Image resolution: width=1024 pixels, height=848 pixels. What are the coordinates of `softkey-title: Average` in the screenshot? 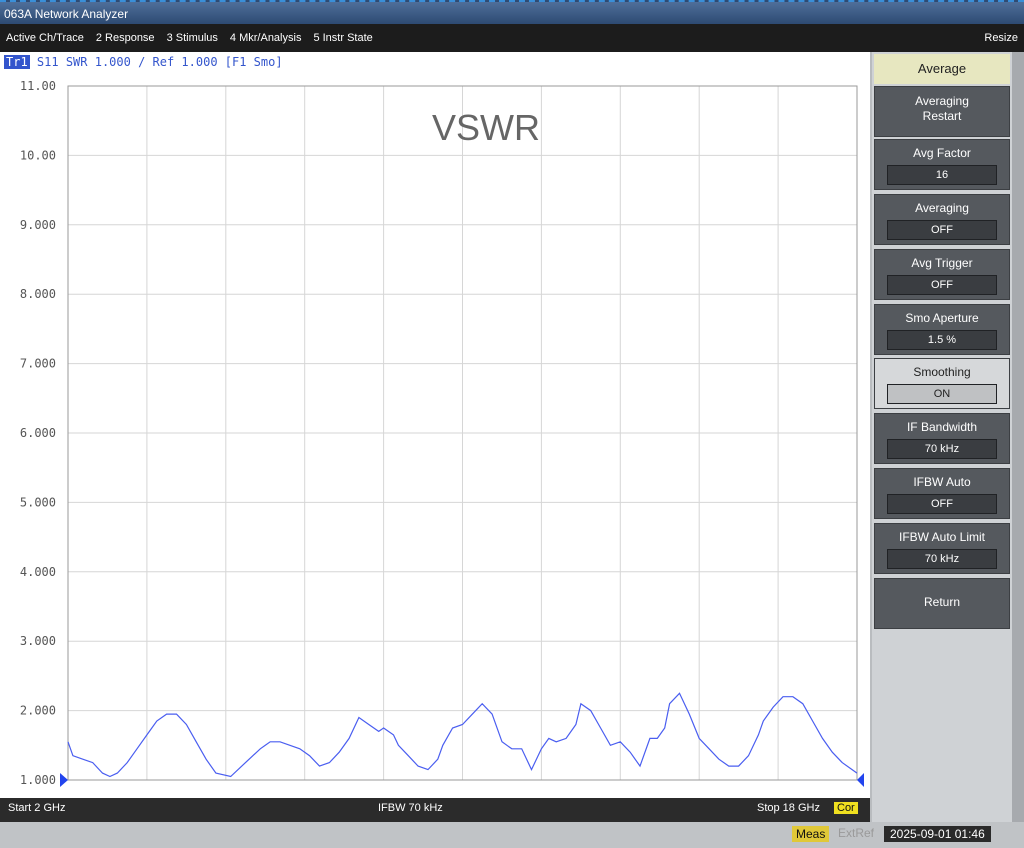 It's located at (942, 69).